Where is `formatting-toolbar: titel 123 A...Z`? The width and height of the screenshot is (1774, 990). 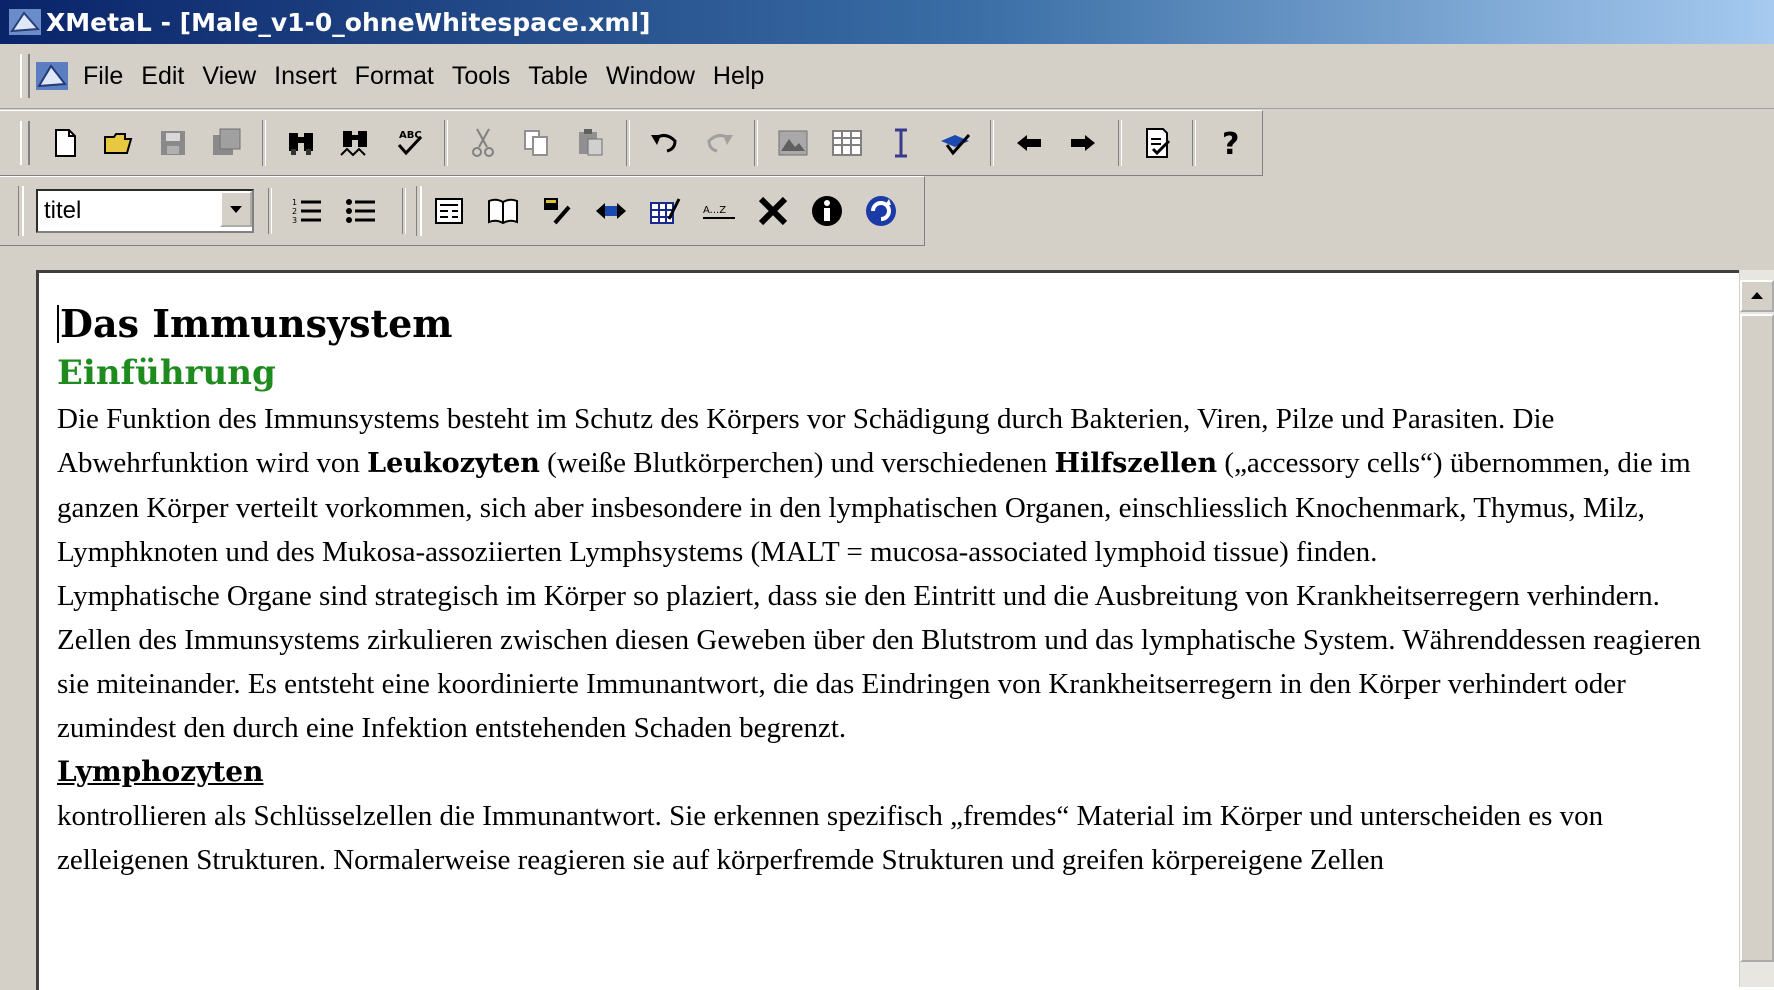
formatting-toolbar: titel 123 A...Z is located at coordinates (462, 211).